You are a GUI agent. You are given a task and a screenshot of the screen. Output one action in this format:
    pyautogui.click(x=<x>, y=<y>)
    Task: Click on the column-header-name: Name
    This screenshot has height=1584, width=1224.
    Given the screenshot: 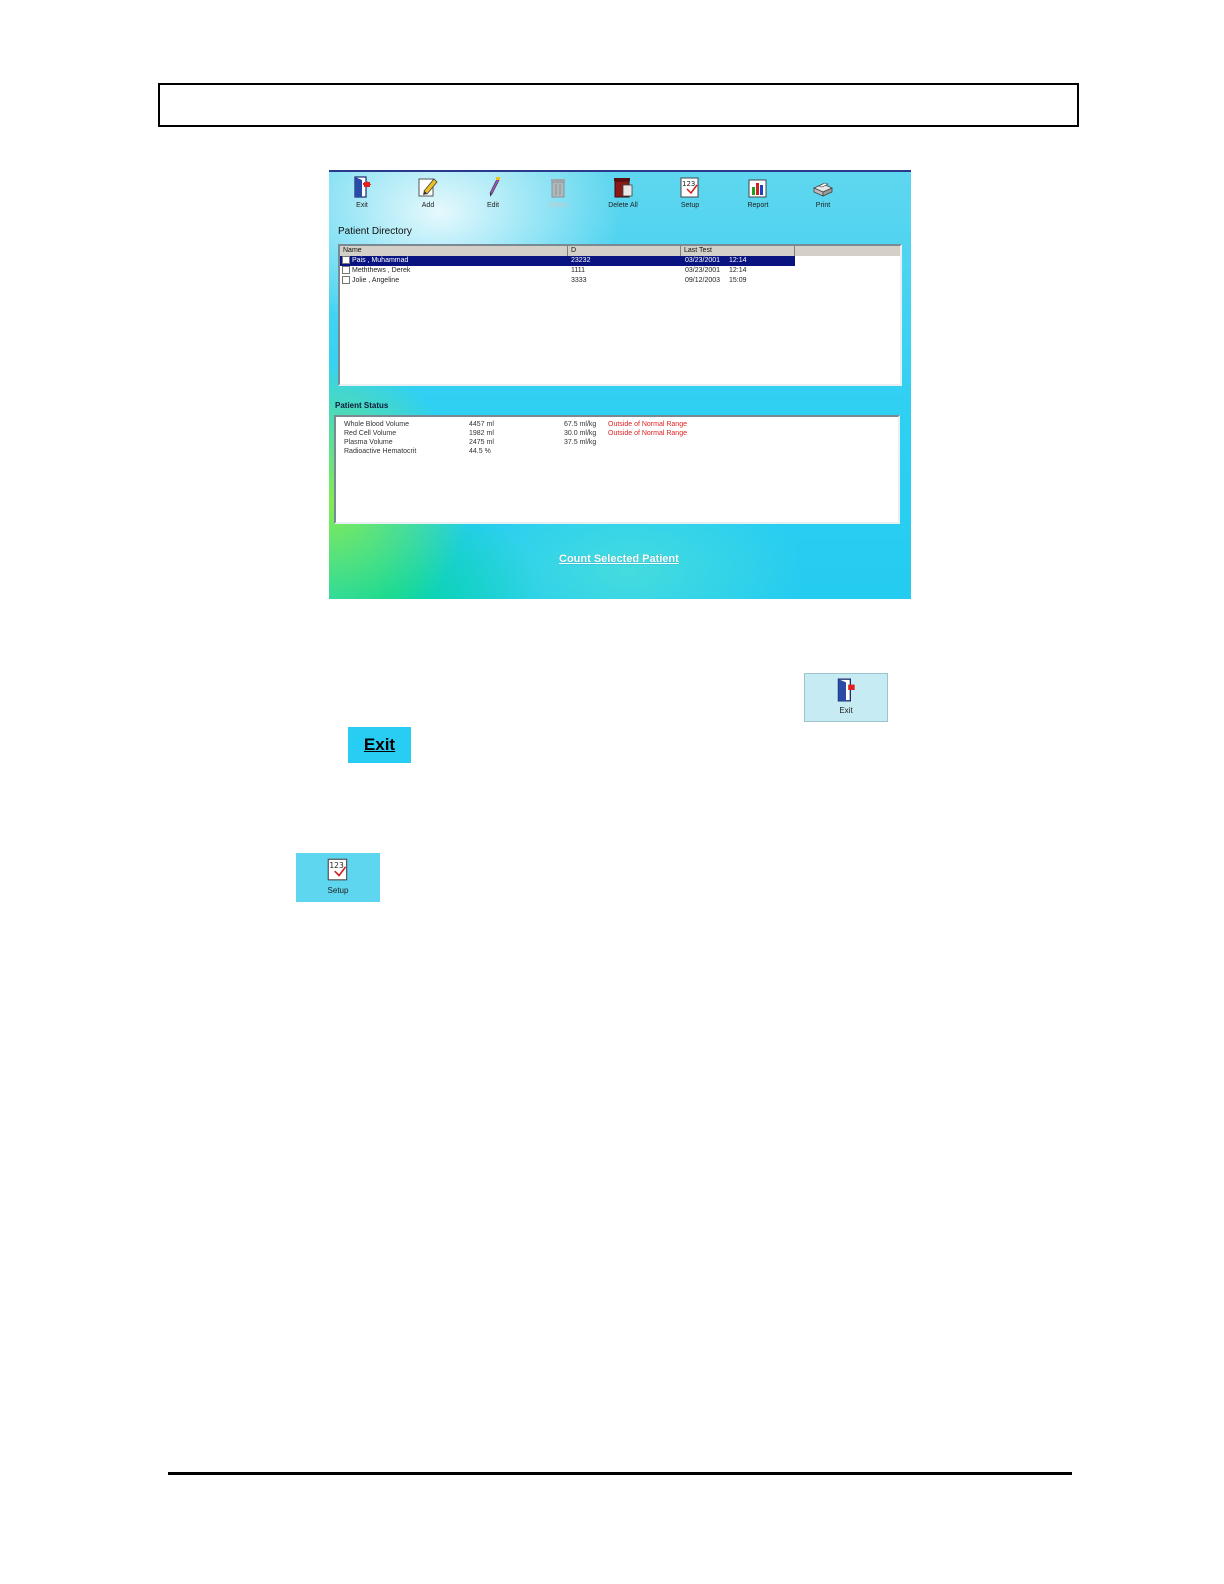 What is the action you would take?
    pyautogui.click(x=454, y=251)
    